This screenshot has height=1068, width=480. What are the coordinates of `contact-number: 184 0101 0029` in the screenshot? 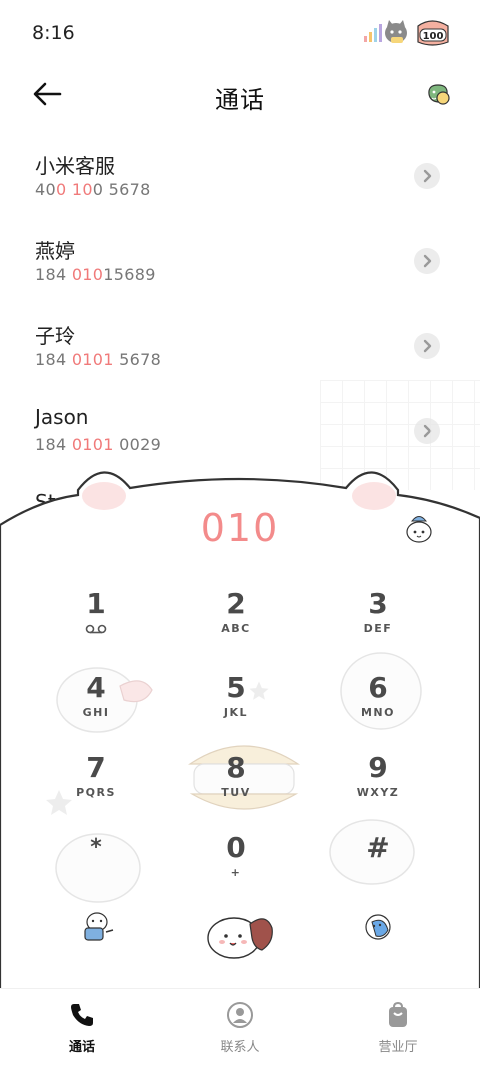 It's located at (98, 444).